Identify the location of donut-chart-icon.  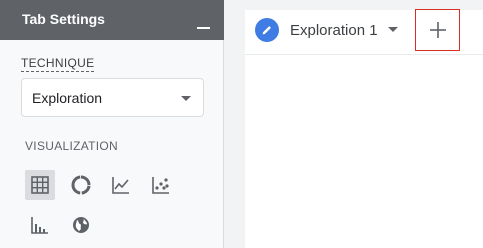
(81, 185).